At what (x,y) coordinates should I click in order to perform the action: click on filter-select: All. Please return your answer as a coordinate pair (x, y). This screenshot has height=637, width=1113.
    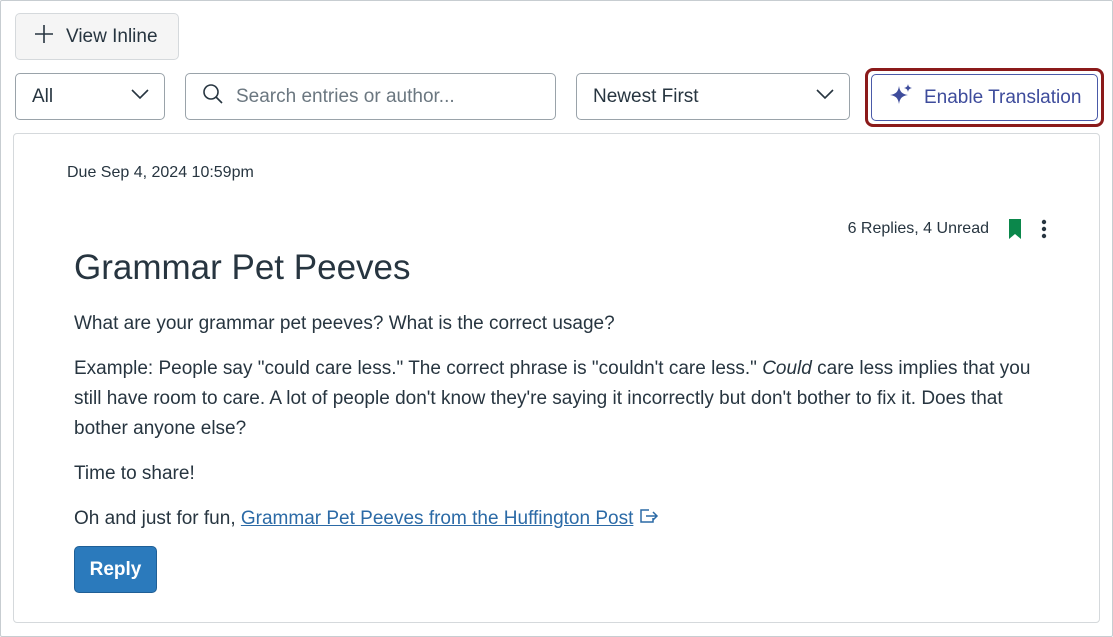
    Looking at the image, I should click on (90, 96).